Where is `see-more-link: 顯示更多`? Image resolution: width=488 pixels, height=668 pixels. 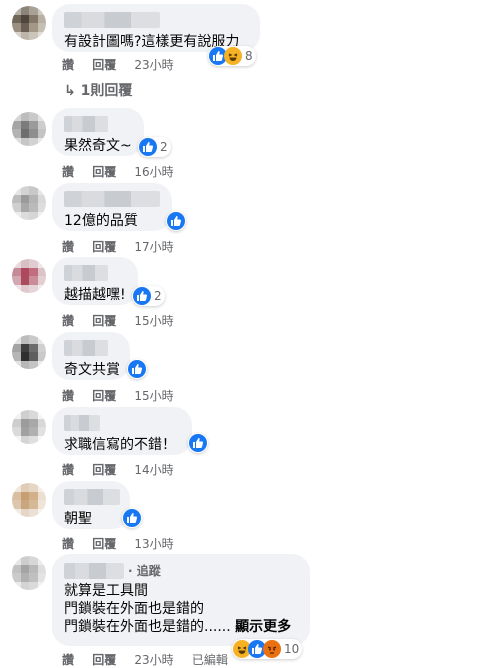 see-more-link: 顯示更多 is located at coordinates (263, 627).